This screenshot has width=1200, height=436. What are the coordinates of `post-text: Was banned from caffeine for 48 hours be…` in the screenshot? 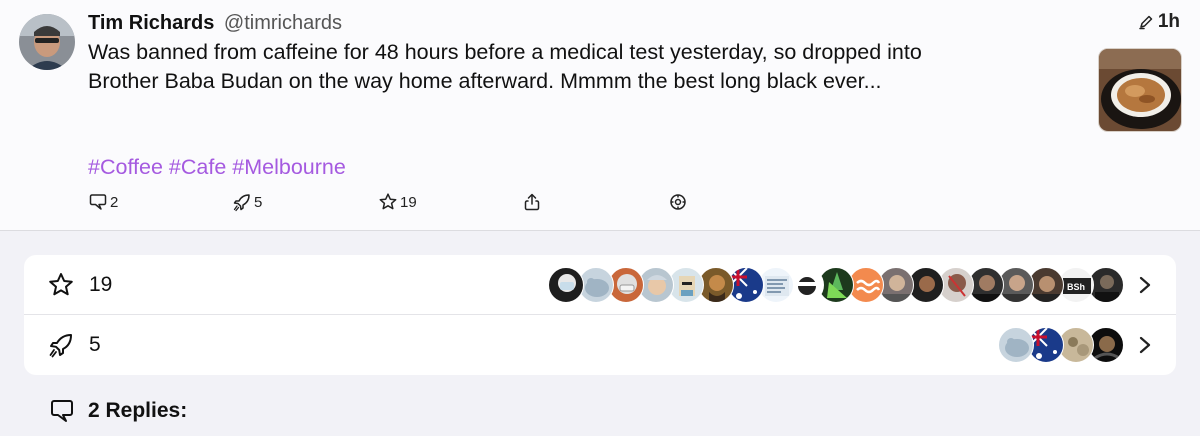 It's located at (505, 66).